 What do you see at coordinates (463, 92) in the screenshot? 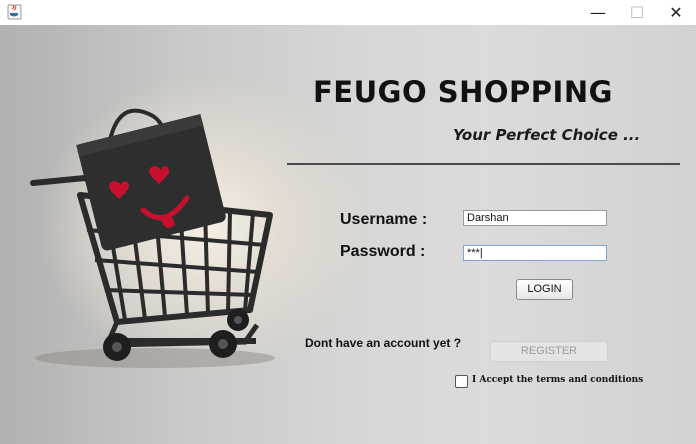
I see `app-title: FEUGO SHOPPING` at bounding box center [463, 92].